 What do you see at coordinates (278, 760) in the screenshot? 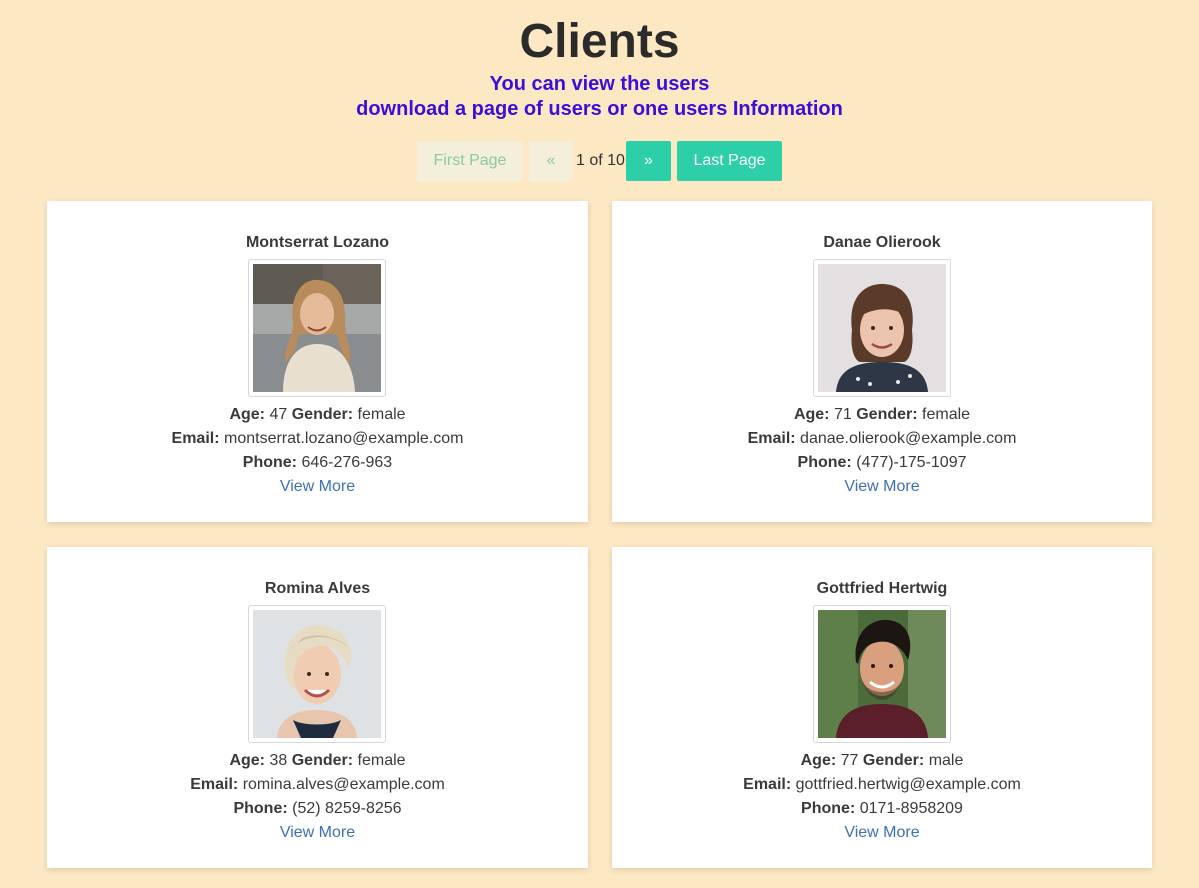
I see `age-value: 38` at bounding box center [278, 760].